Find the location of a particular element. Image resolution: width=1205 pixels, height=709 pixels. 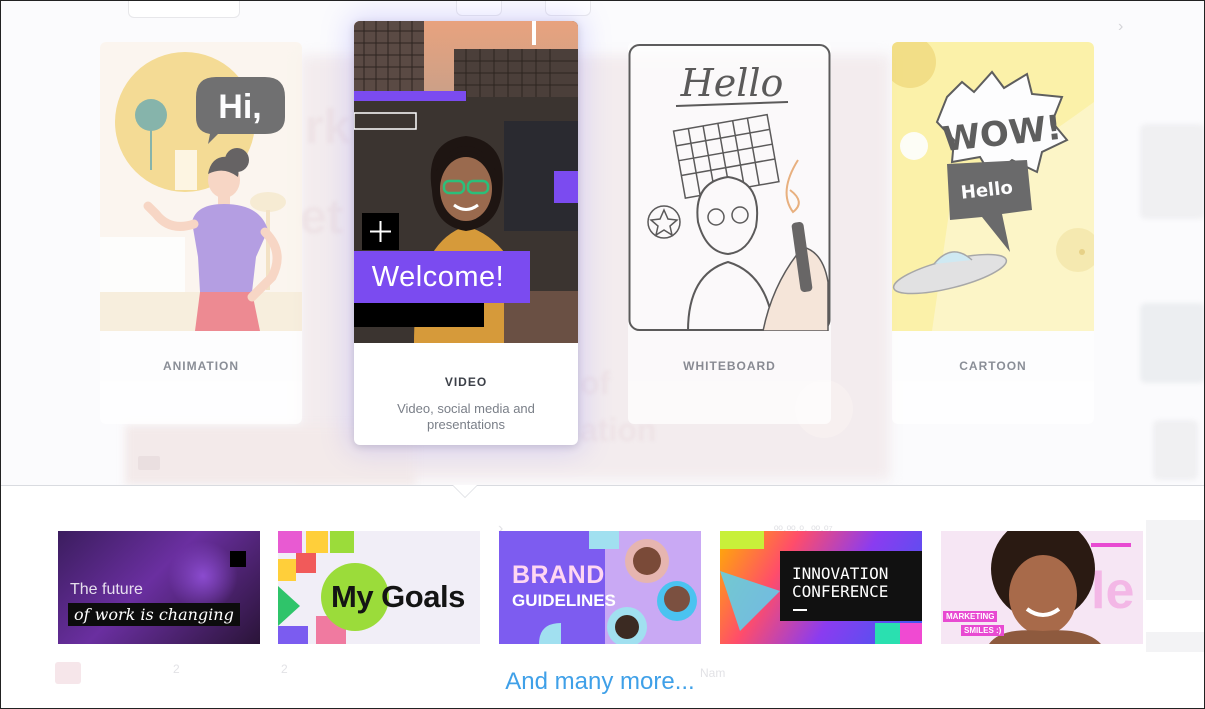

style-description: Video, social media and presentations is located at coordinates (466, 416).